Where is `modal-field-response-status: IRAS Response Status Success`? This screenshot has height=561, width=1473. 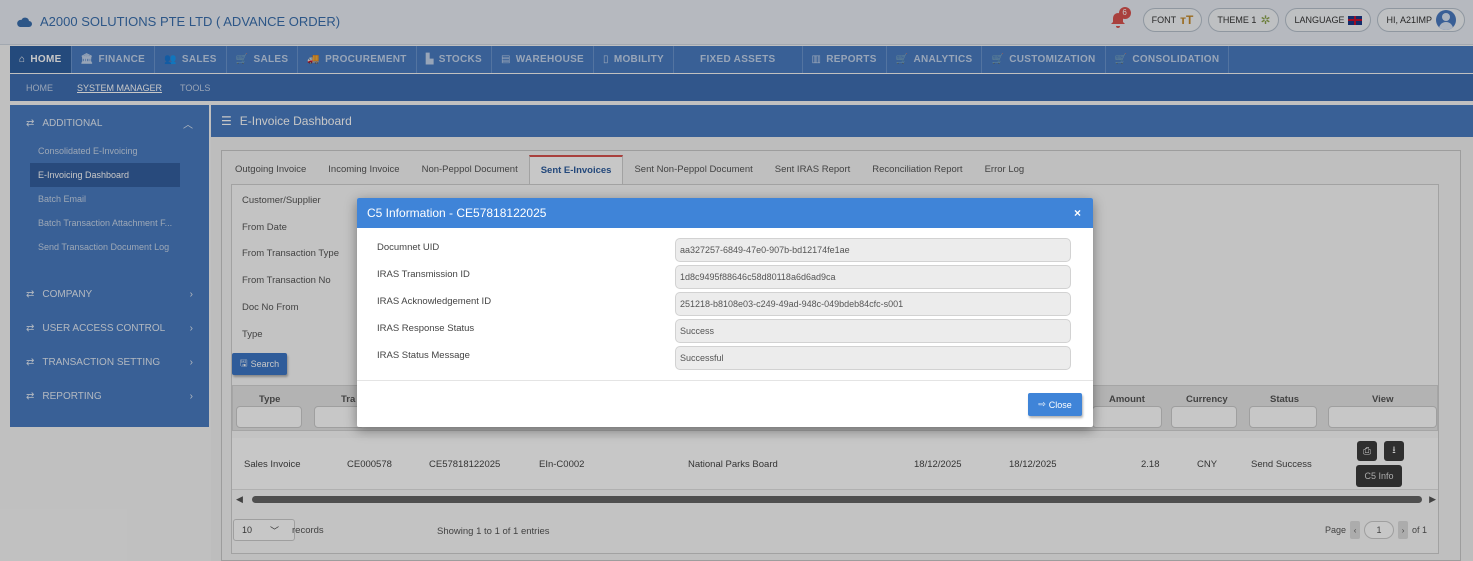 modal-field-response-status: IRAS Response Status Success is located at coordinates (725, 331).